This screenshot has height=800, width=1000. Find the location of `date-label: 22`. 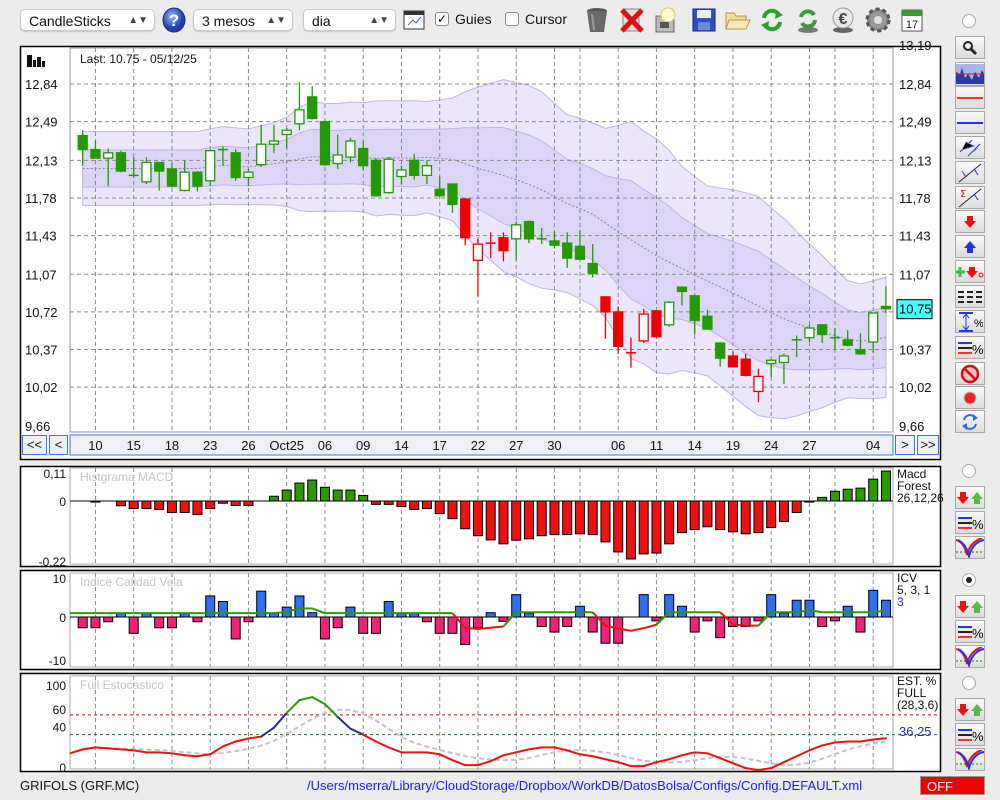

date-label: 22 is located at coordinates (478, 445).